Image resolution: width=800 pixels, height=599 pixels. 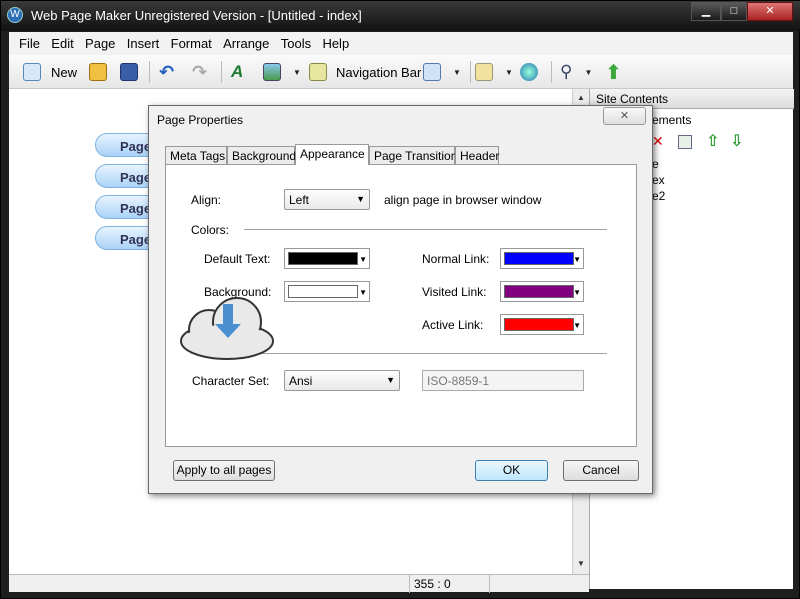 I want to click on ok-button: OK, so click(x=511, y=470).